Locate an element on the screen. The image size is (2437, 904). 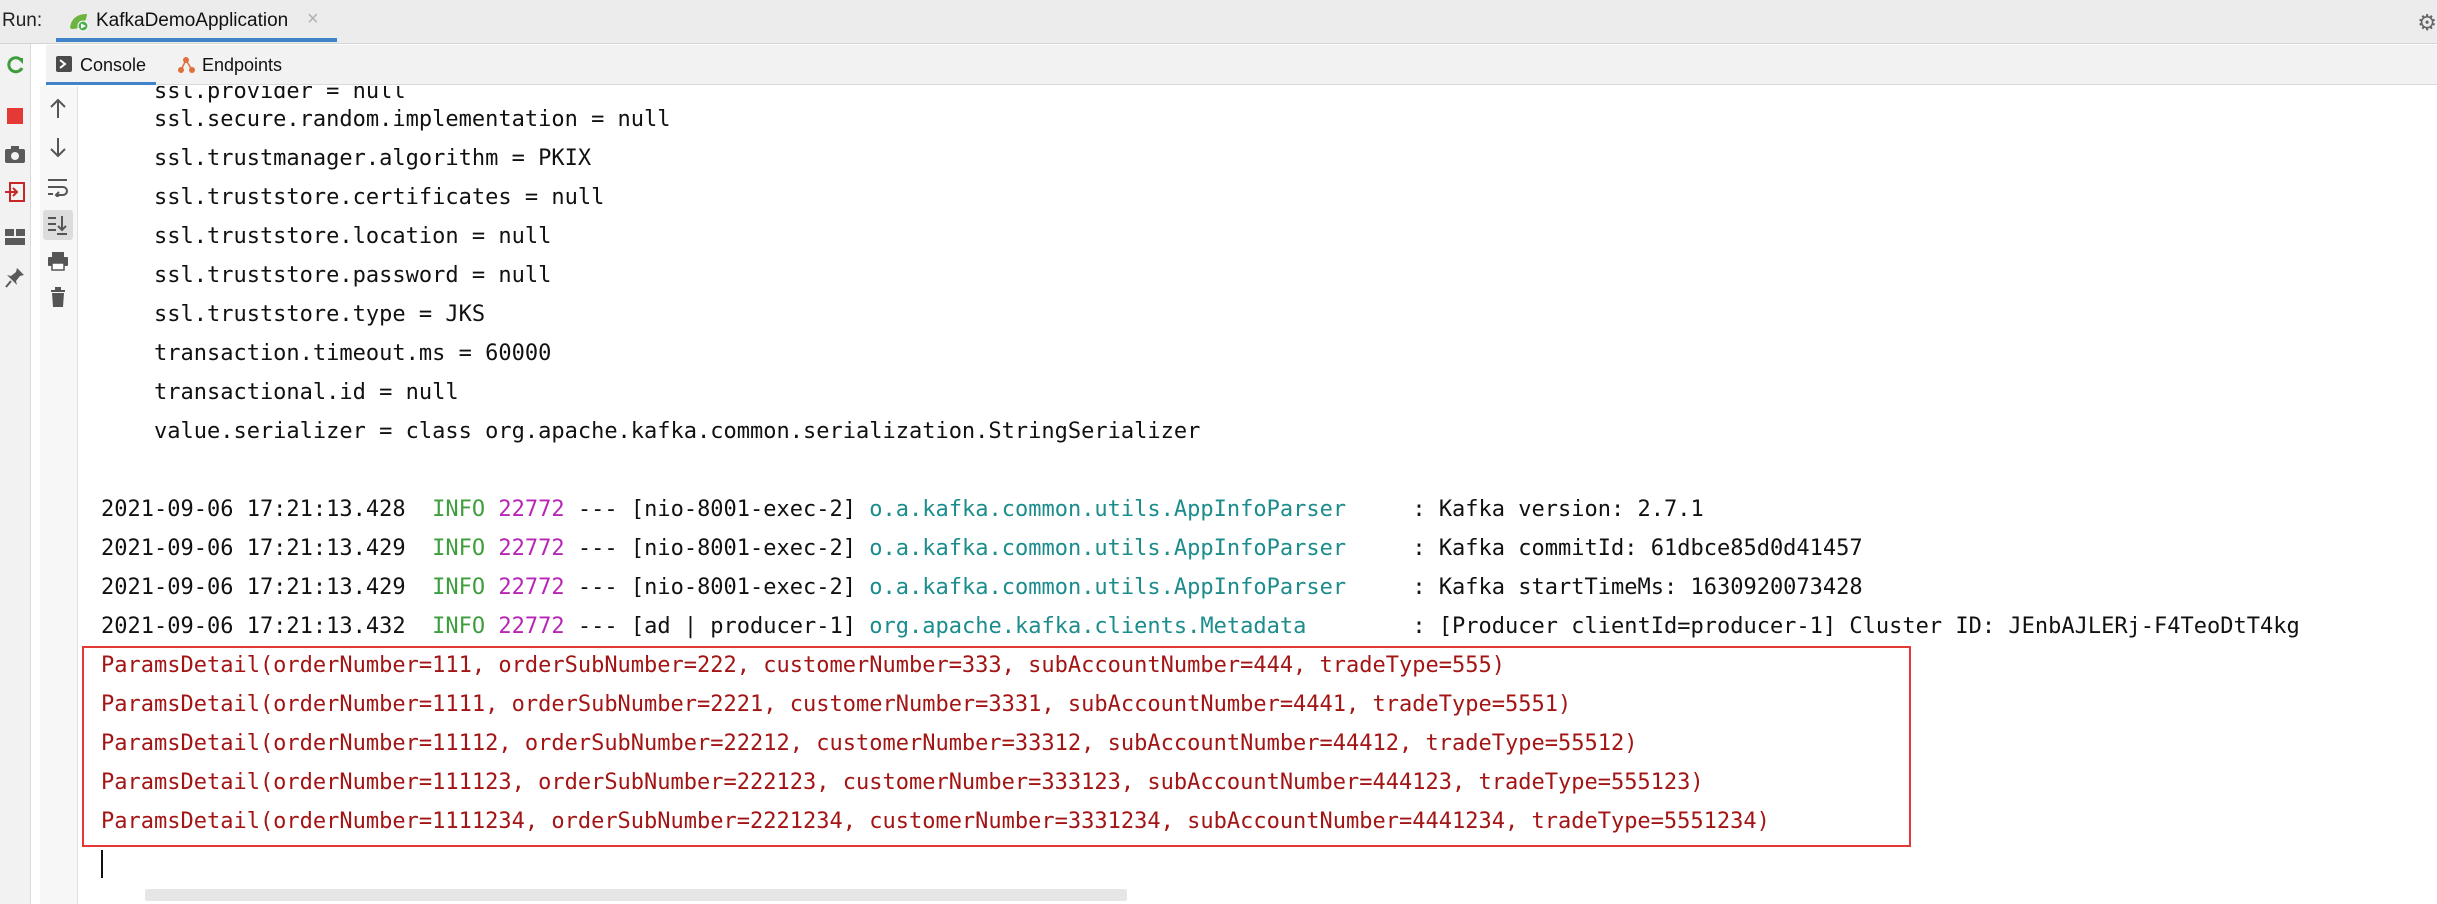
run-toolbar: Run: KafkaDemoApplication × ⚙ is located at coordinates (1218, 22).